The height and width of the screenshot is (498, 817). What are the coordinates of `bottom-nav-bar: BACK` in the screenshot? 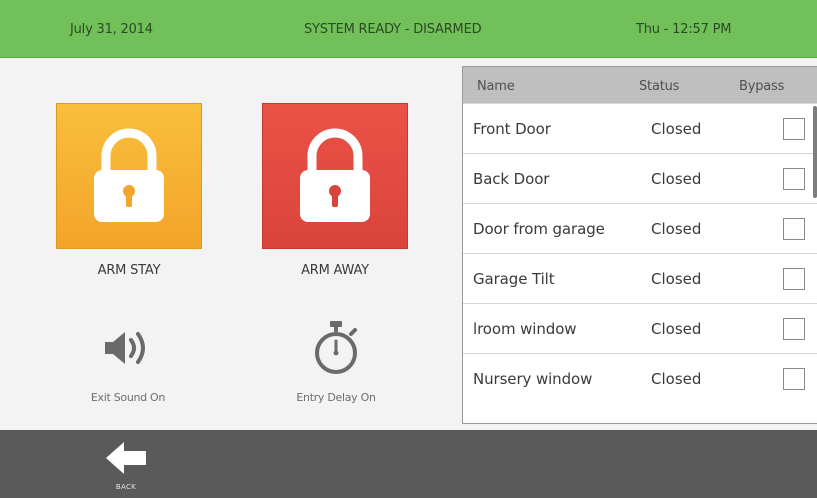 It's located at (408, 464).